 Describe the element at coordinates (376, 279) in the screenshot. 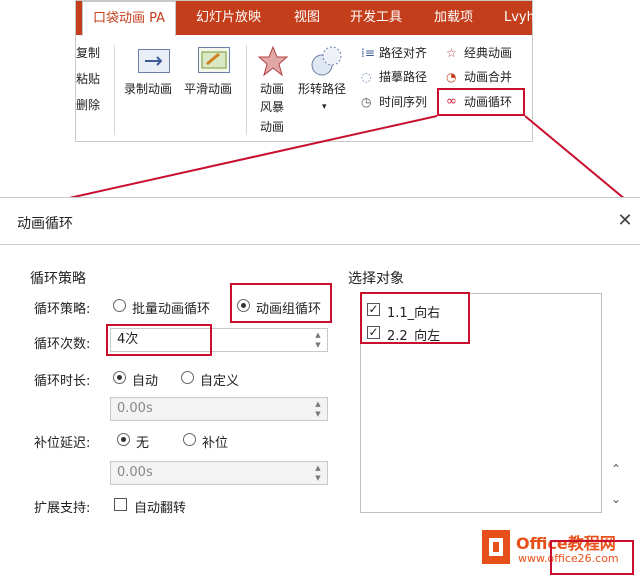

I see `select-objects-section-title: 选择对象` at that location.